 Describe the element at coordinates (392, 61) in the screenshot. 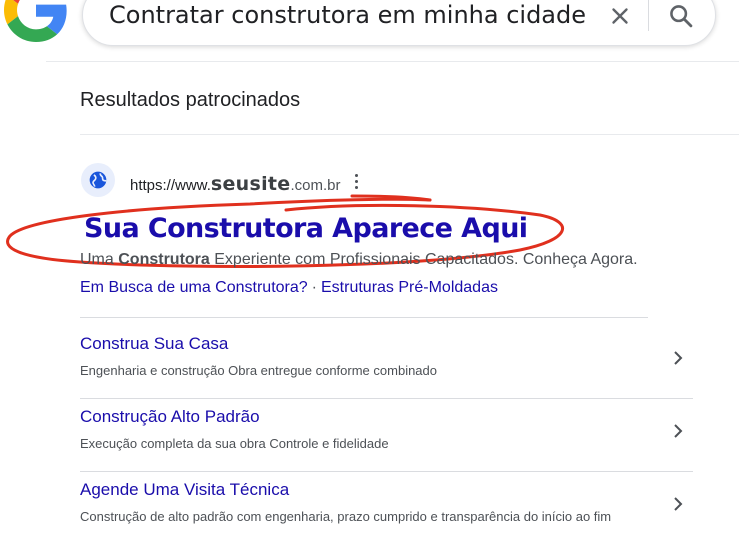

I see `header-divider` at that location.